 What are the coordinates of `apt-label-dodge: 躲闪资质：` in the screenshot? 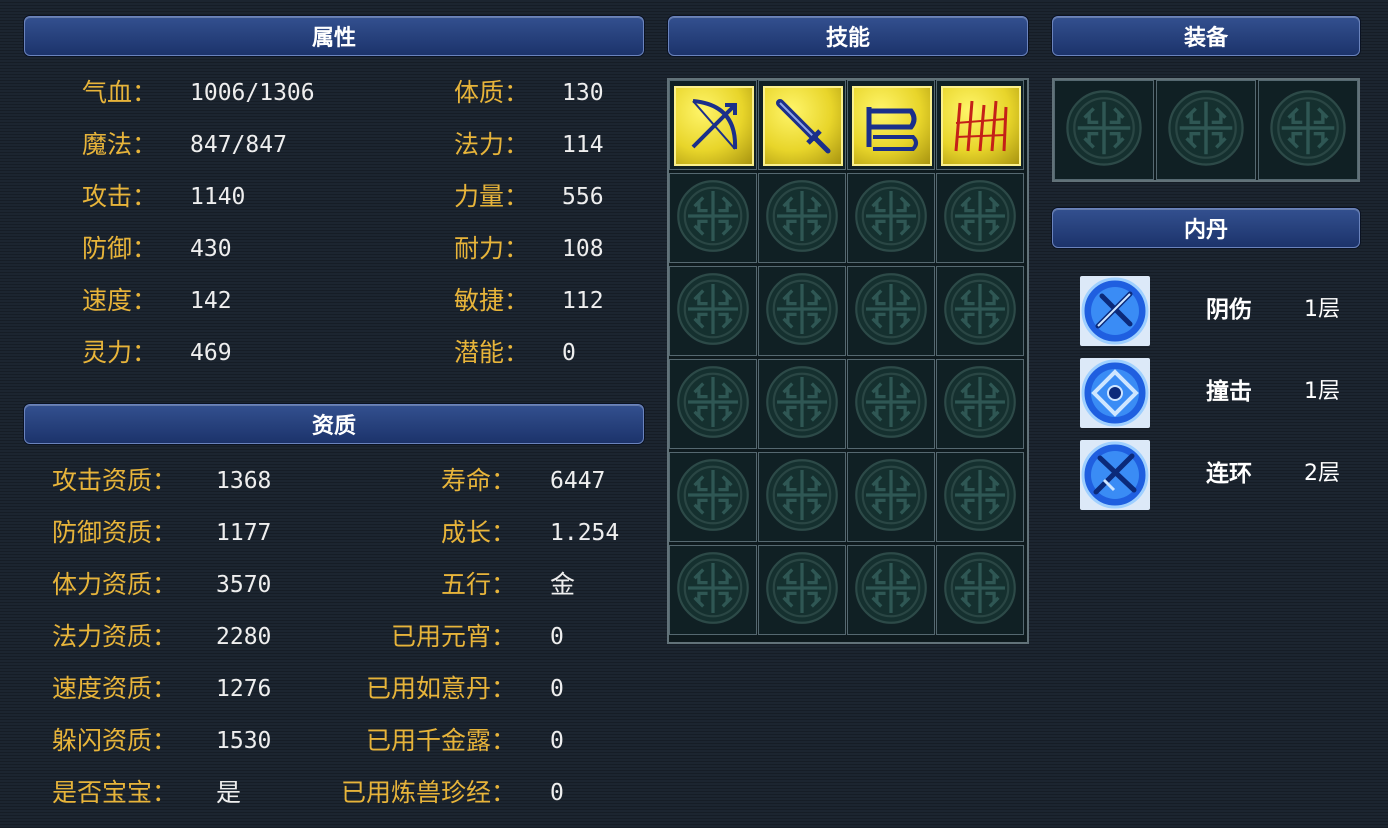 It's located at (115, 740).